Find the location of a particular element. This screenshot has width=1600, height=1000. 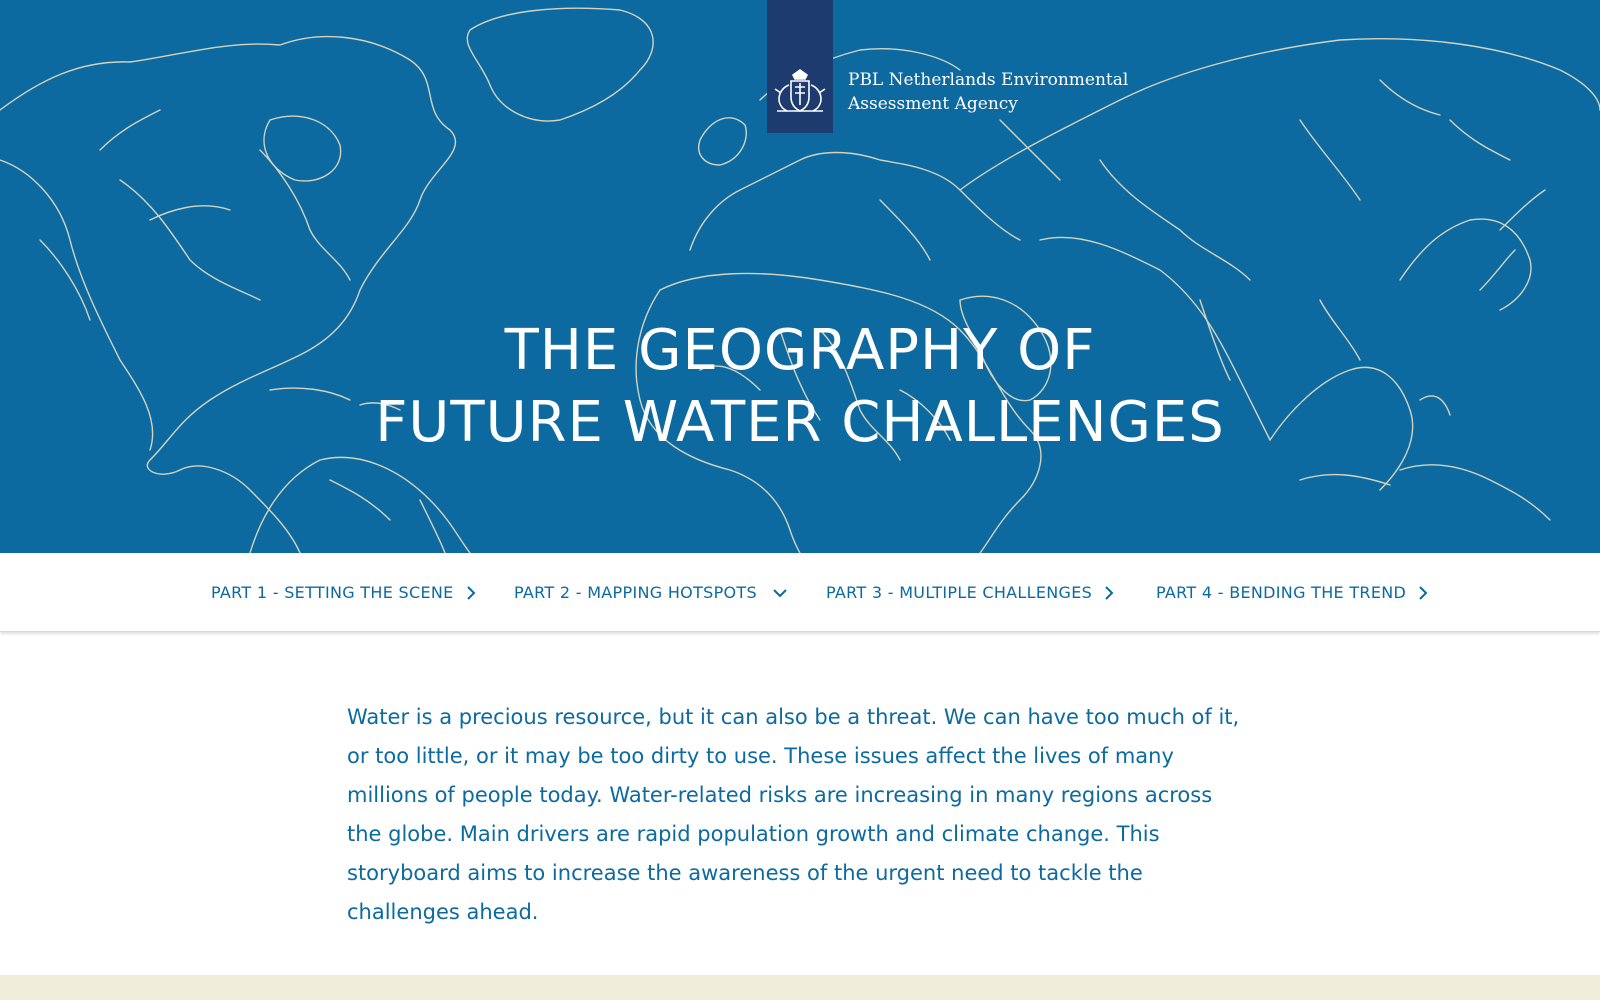

footer-band is located at coordinates (800, 987).